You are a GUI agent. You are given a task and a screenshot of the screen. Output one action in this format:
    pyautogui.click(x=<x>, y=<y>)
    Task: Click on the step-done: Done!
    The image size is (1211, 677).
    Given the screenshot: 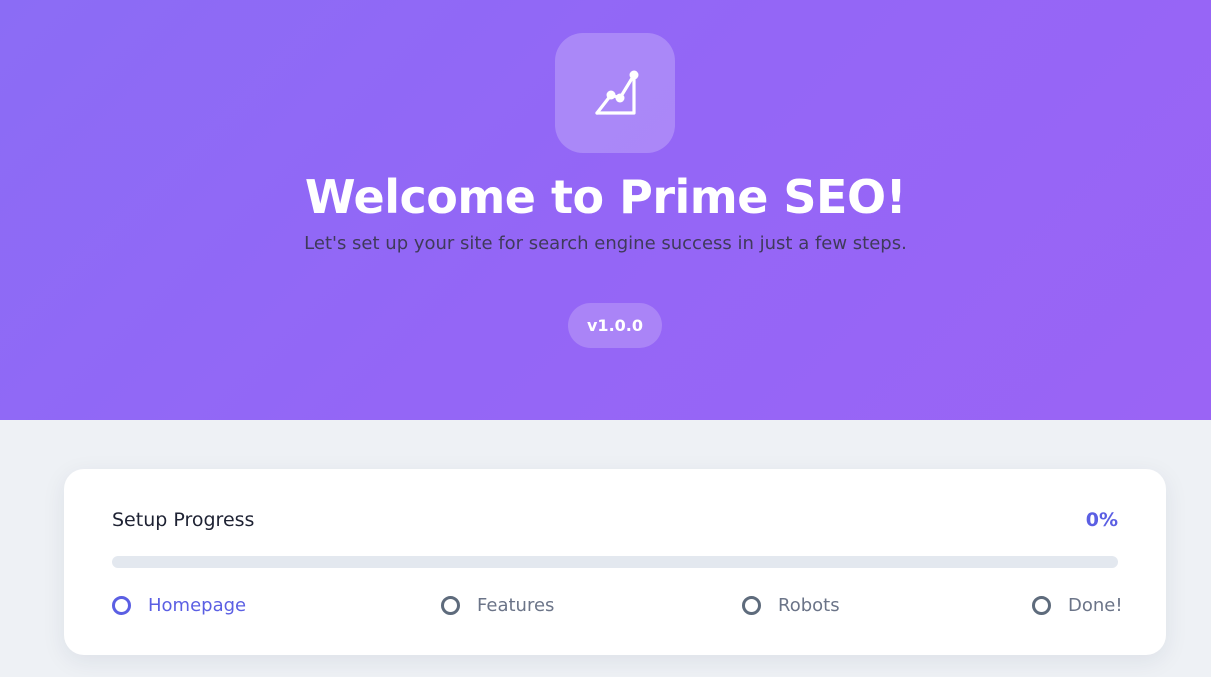 What is the action you would take?
    pyautogui.click(x=1077, y=605)
    